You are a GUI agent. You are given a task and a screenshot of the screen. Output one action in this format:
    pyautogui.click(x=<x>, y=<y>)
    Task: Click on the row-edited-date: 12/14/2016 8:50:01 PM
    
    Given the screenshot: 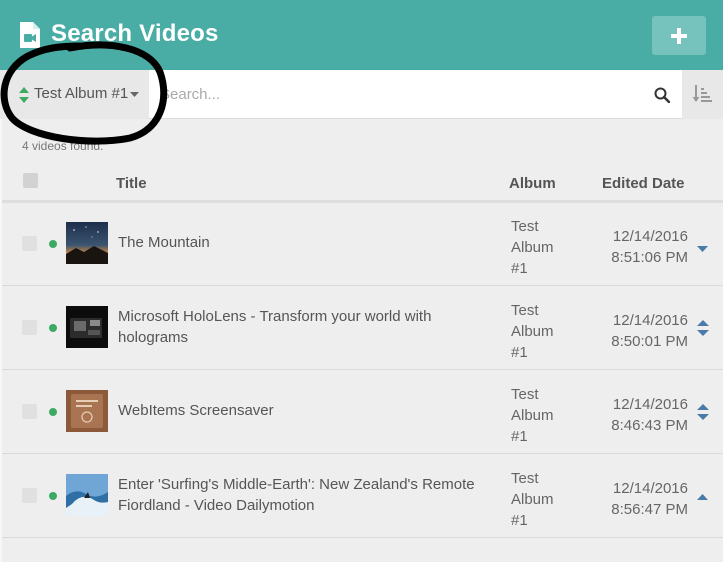 What is the action you would take?
    pyautogui.click(x=649, y=331)
    